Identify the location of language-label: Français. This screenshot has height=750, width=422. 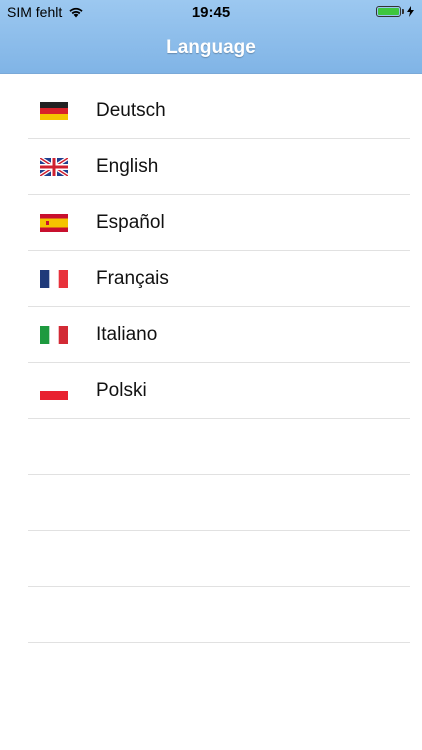
(132, 278).